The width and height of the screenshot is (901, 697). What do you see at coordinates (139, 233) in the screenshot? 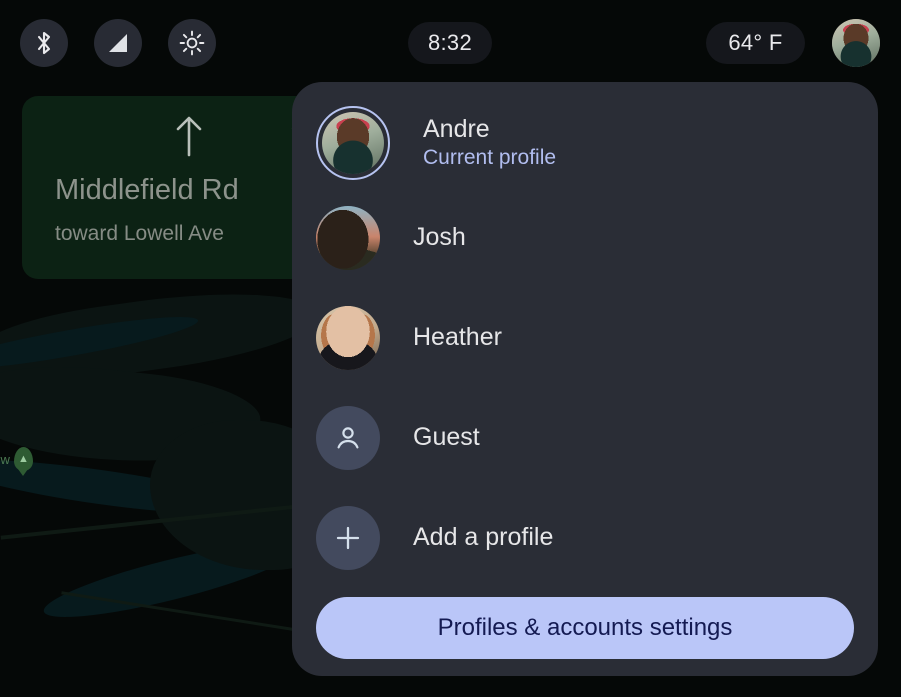
I see `navigation-toward: toward Lowell Ave` at bounding box center [139, 233].